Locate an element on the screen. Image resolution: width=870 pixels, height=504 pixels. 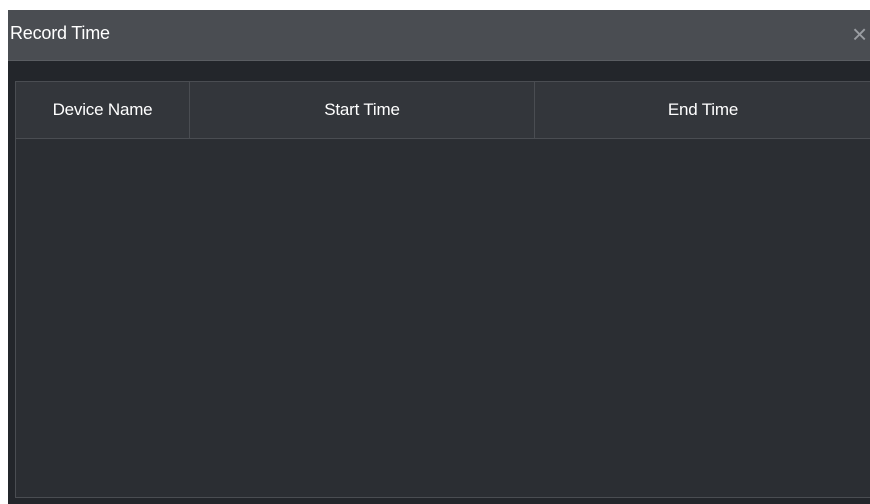
dialog-titlebar: Record Time × is located at coordinates (439, 35).